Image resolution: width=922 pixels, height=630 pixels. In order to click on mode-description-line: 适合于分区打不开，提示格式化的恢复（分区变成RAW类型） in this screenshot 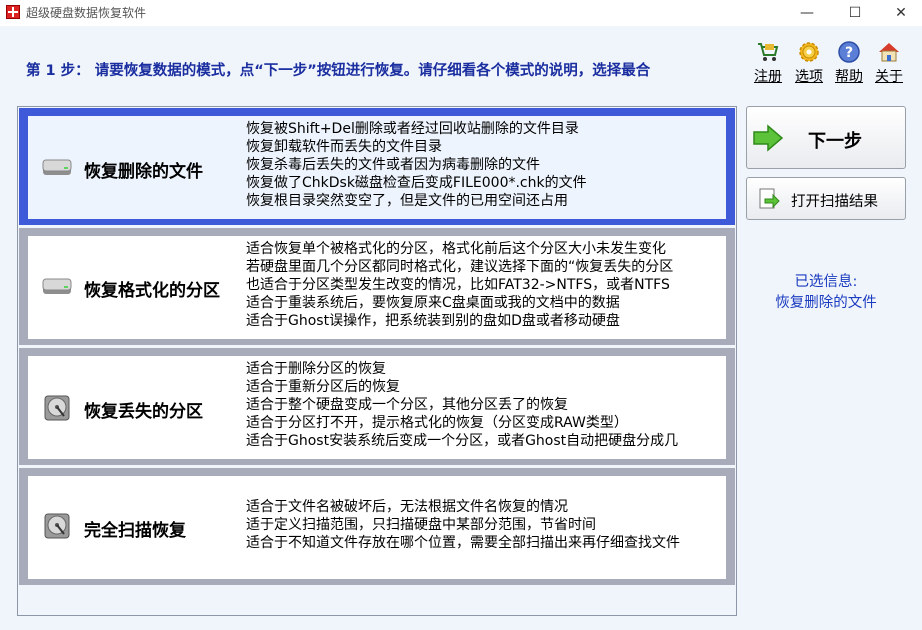, I will do `click(437, 423)`.